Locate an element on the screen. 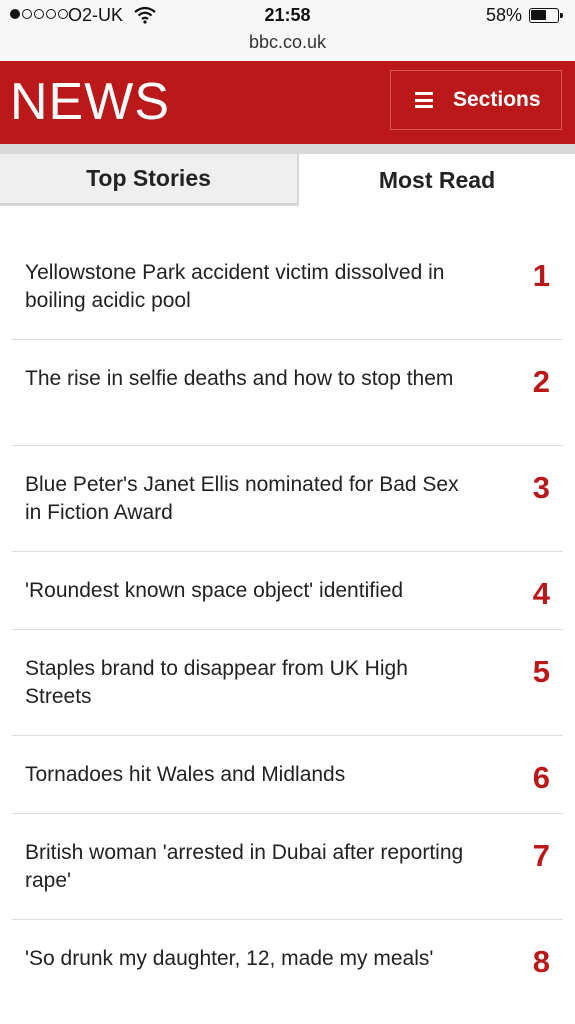 This screenshot has width=575, height=1024. address-bar-url: bbc.co.uk is located at coordinates (287, 42).